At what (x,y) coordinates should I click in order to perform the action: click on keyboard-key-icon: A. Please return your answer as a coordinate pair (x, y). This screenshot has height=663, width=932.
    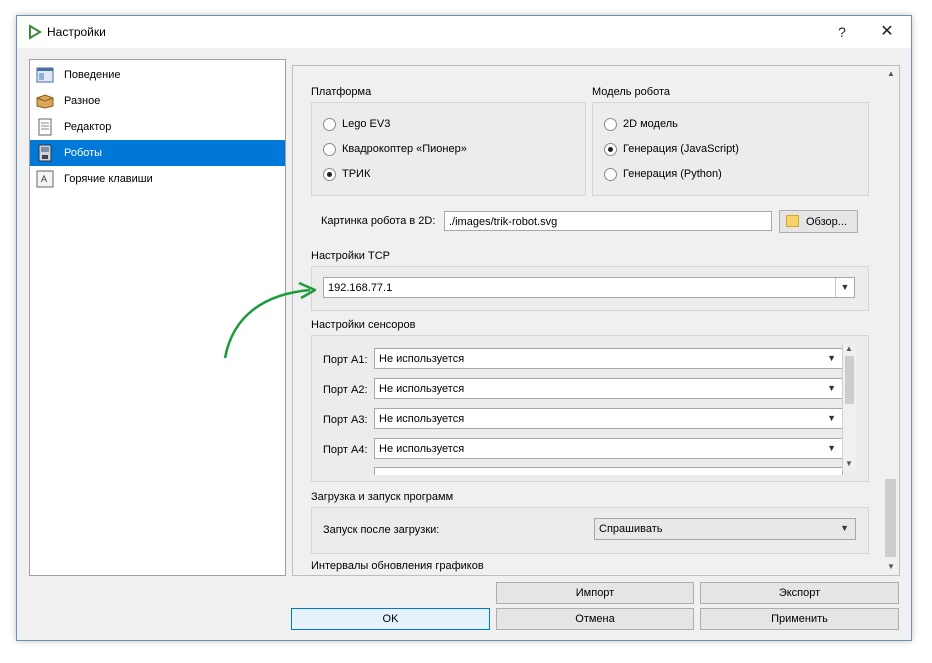
    Looking at the image, I should click on (45, 179).